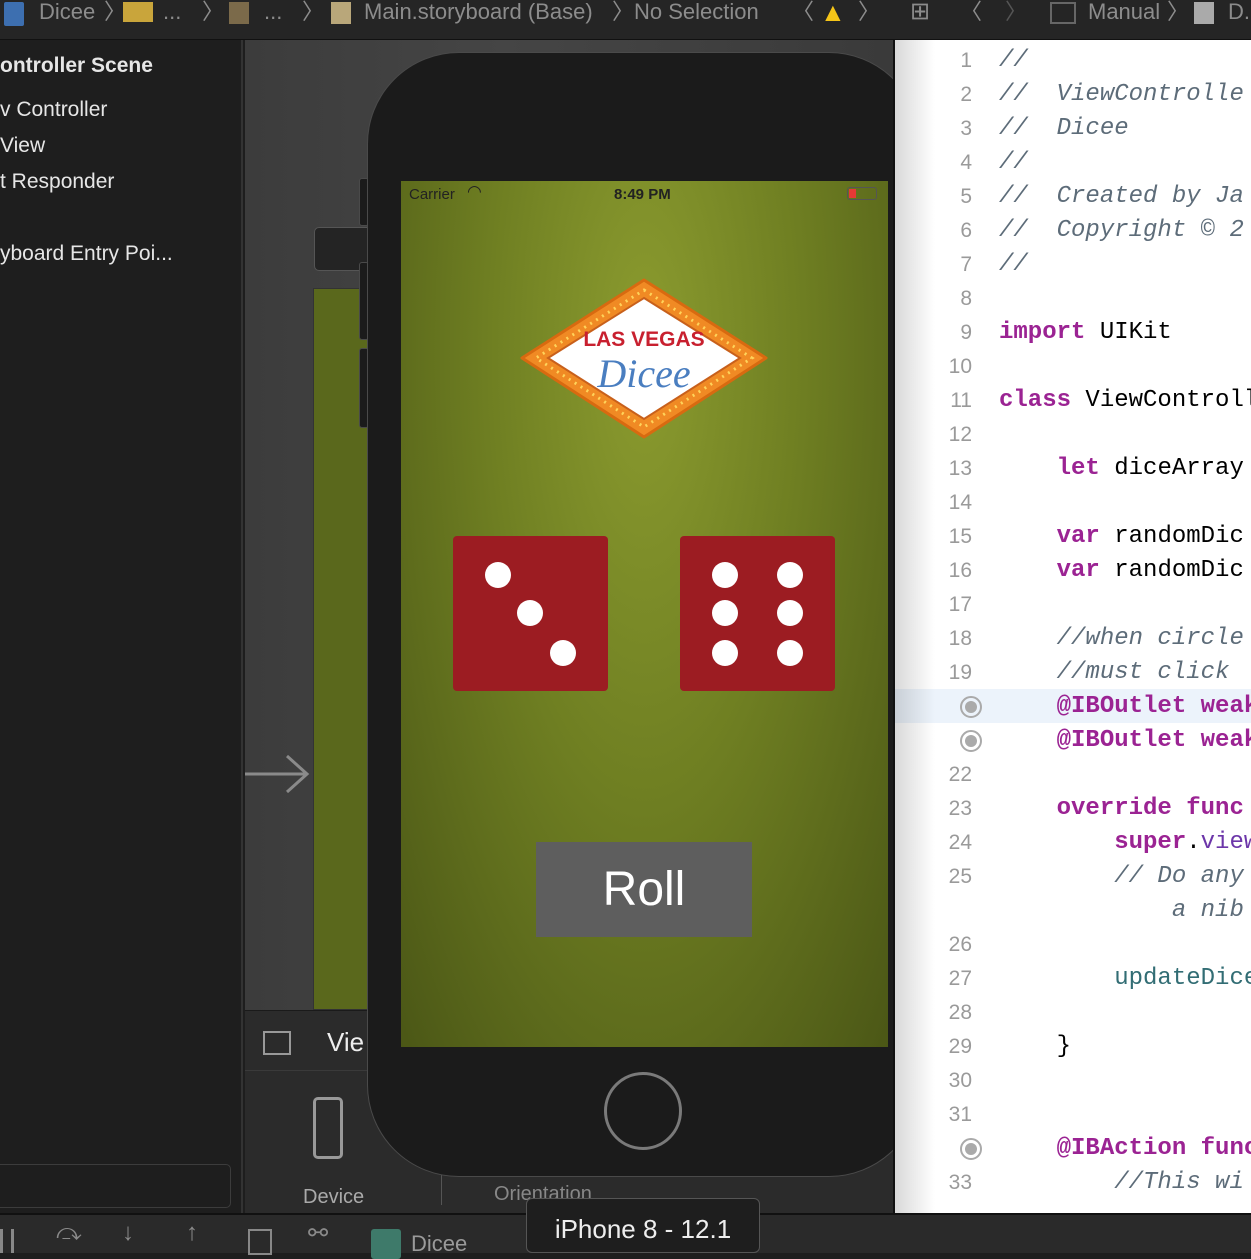 This screenshot has width=1251, height=1259. What do you see at coordinates (1124, 12) in the screenshot?
I see `breadcrumb-manual: Manual` at bounding box center [1124, 12].